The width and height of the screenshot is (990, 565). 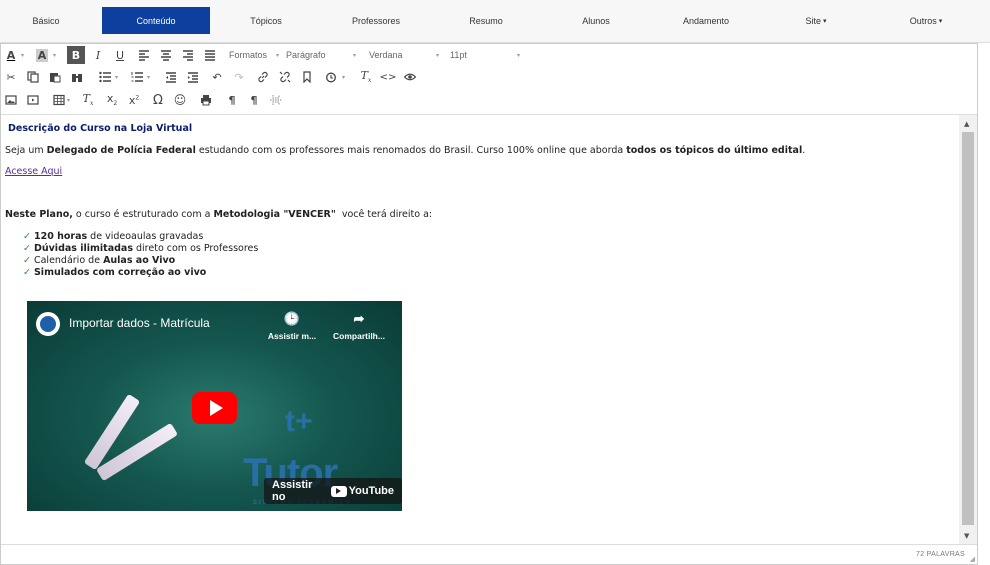 I want to click on tab-site: Site ▾, so click(x=816, y=20).